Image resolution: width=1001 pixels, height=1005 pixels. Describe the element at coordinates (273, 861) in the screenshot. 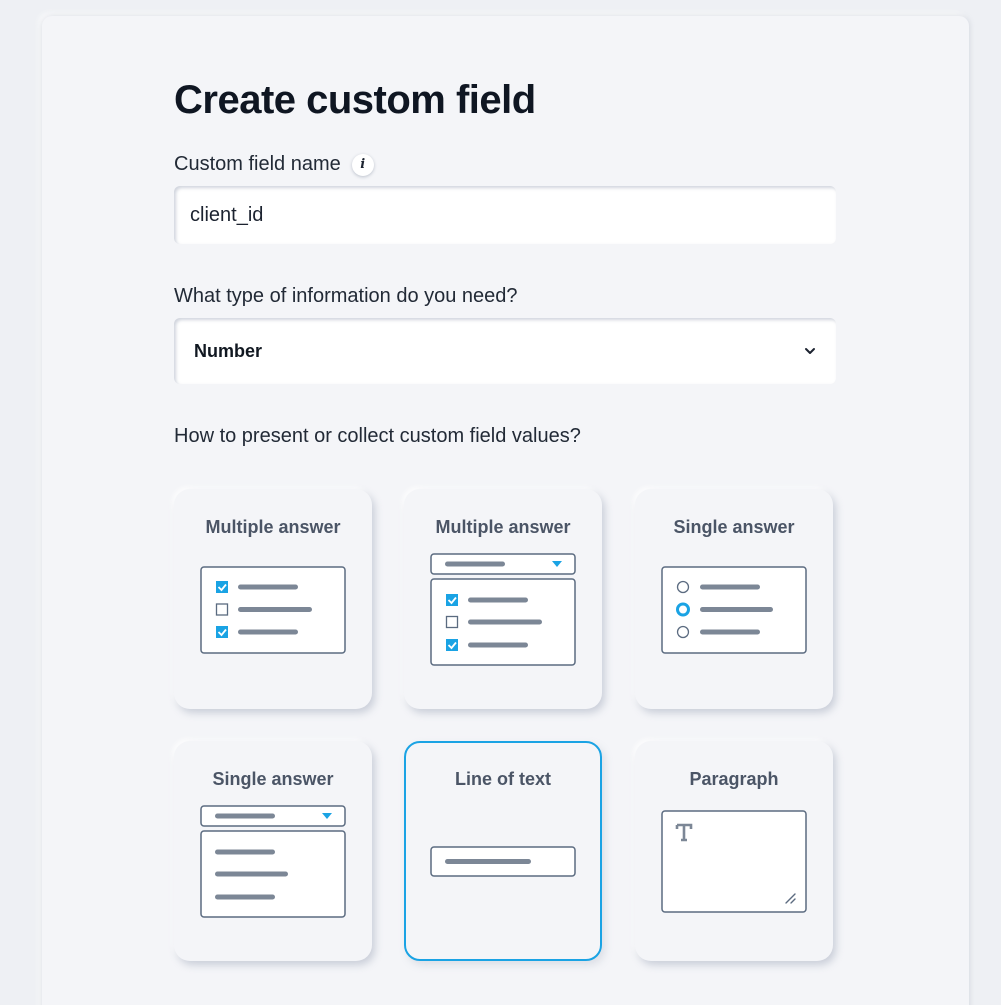

I see `single-select-dropdown-icon` at that location.